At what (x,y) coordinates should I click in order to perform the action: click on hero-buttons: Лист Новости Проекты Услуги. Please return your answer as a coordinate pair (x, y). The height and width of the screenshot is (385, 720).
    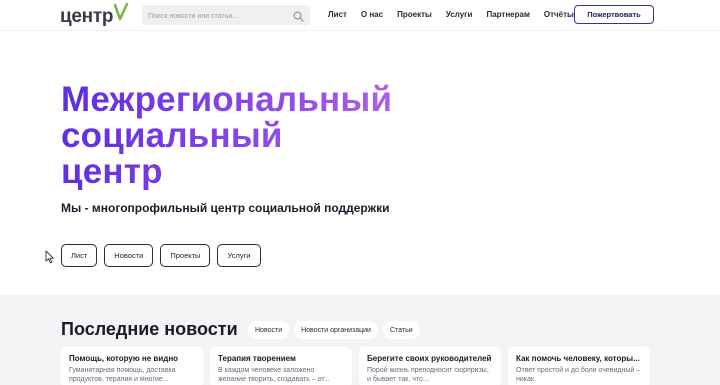
    Looking at the image, I should click on (164, 255).